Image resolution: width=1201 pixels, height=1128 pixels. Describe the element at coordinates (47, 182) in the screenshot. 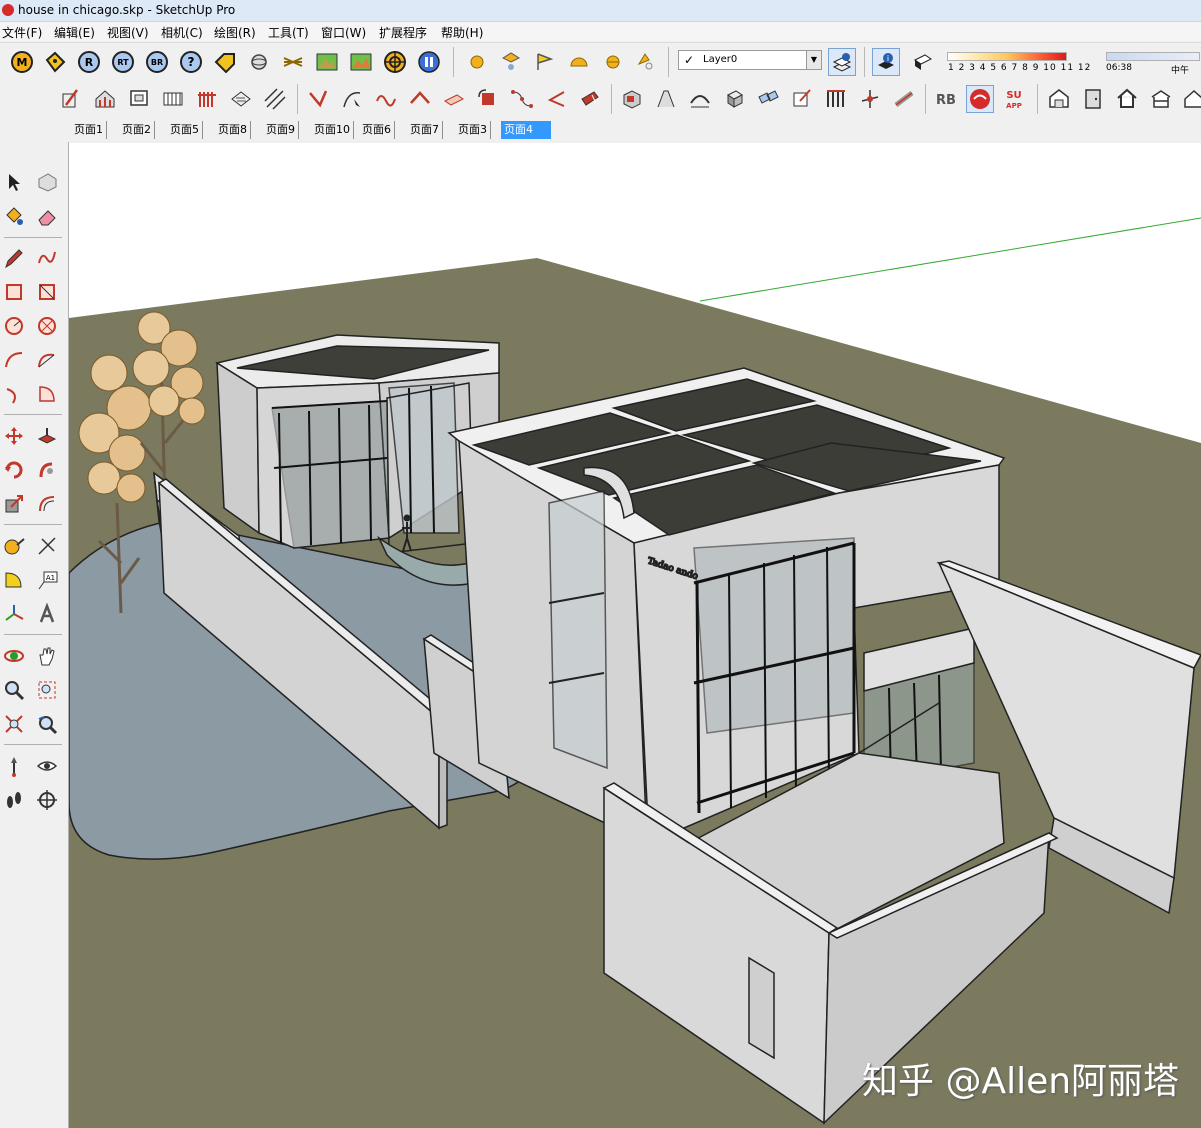

I see `component-tool-button` at that location.